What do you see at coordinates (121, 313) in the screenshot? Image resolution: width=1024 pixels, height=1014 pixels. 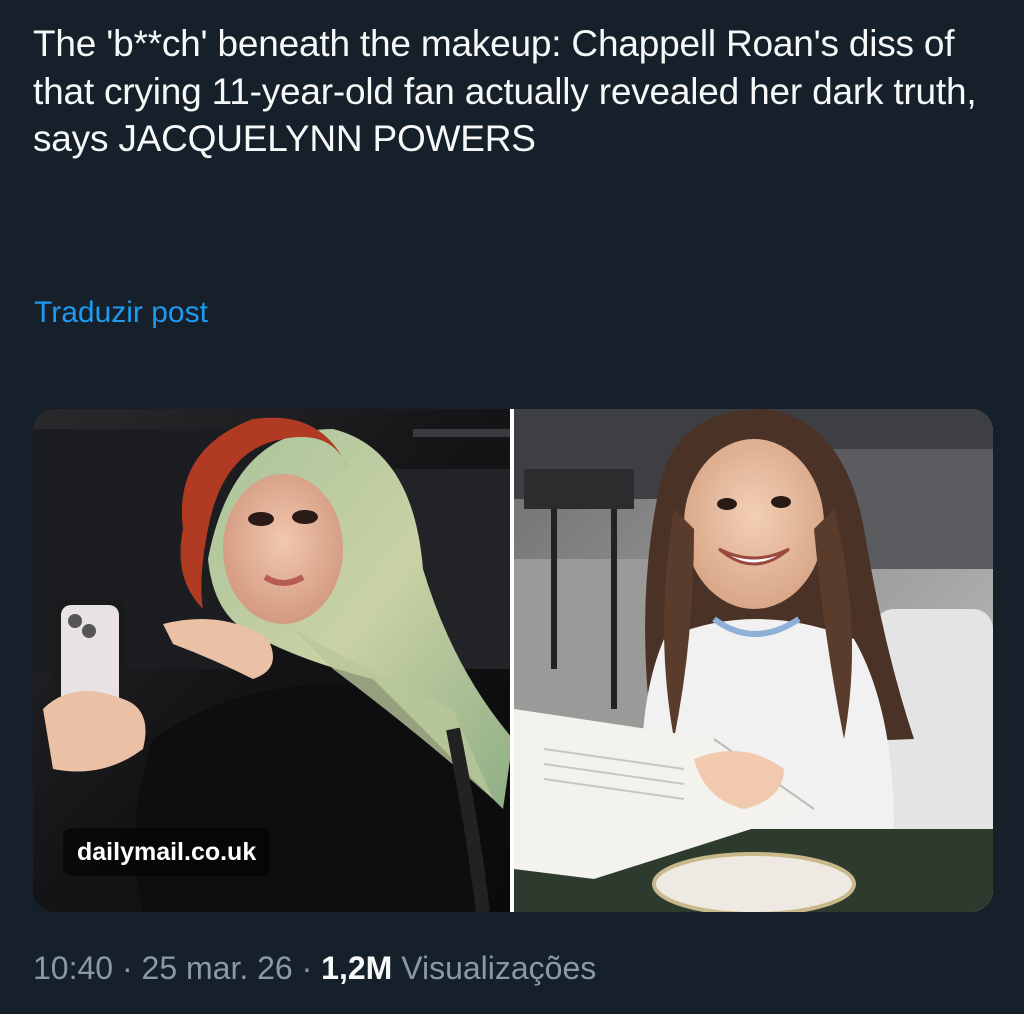 I see `translate-post-link: Traduzir post` at bounding box center [121, 313].